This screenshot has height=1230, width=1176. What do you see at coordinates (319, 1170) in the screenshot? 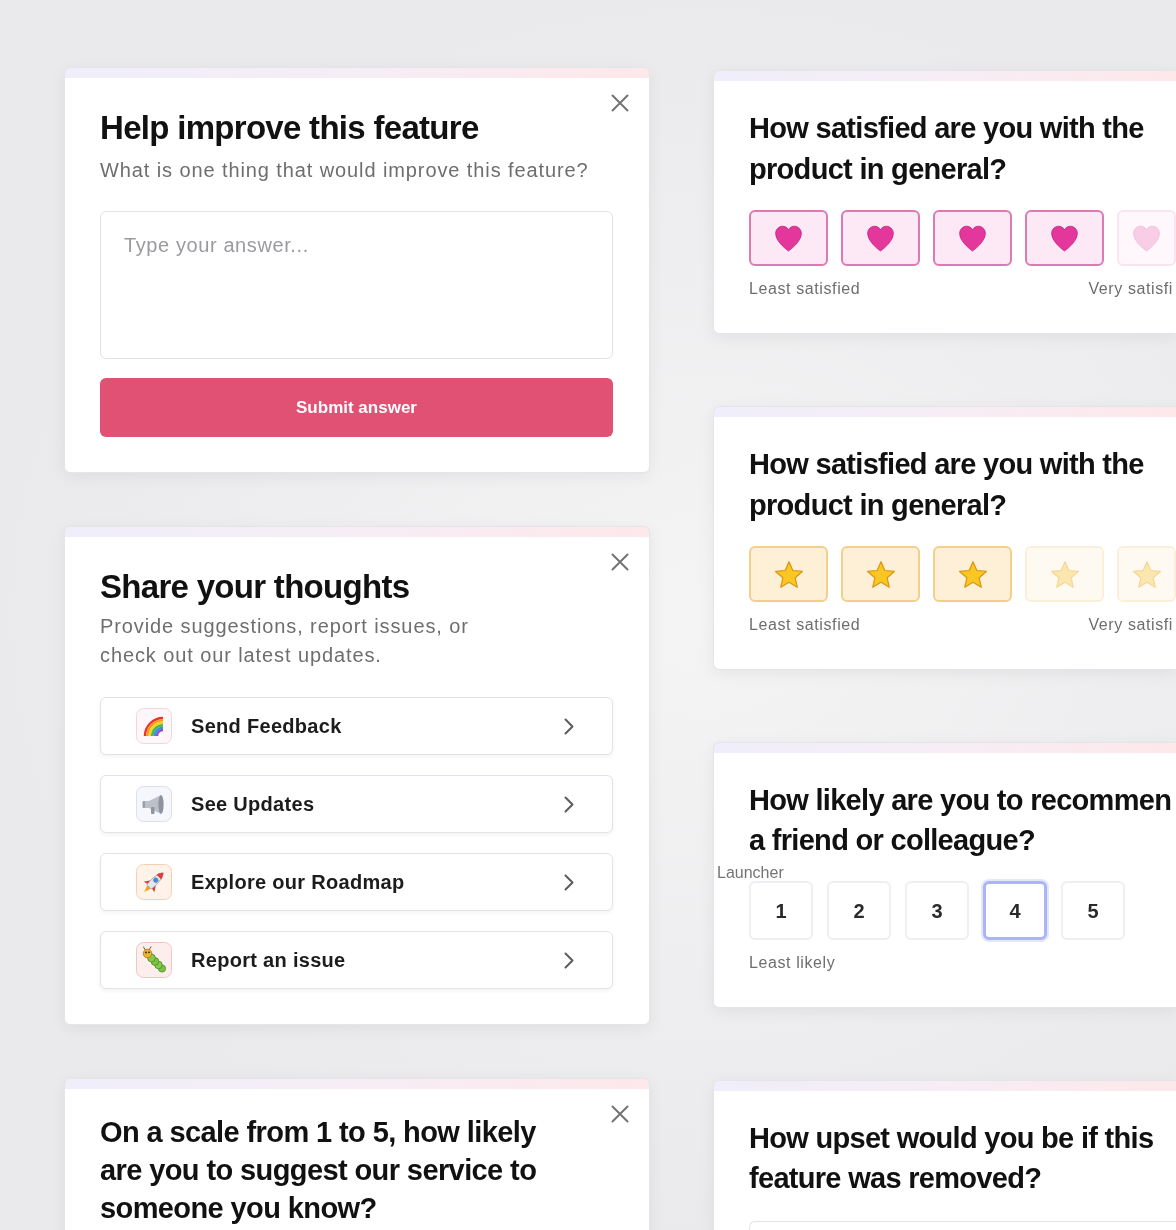
I see `panel-title: On a scale from 1 to 5, how likely are you to suggest our service to someone you know?` at bounding box center [319, 1170].